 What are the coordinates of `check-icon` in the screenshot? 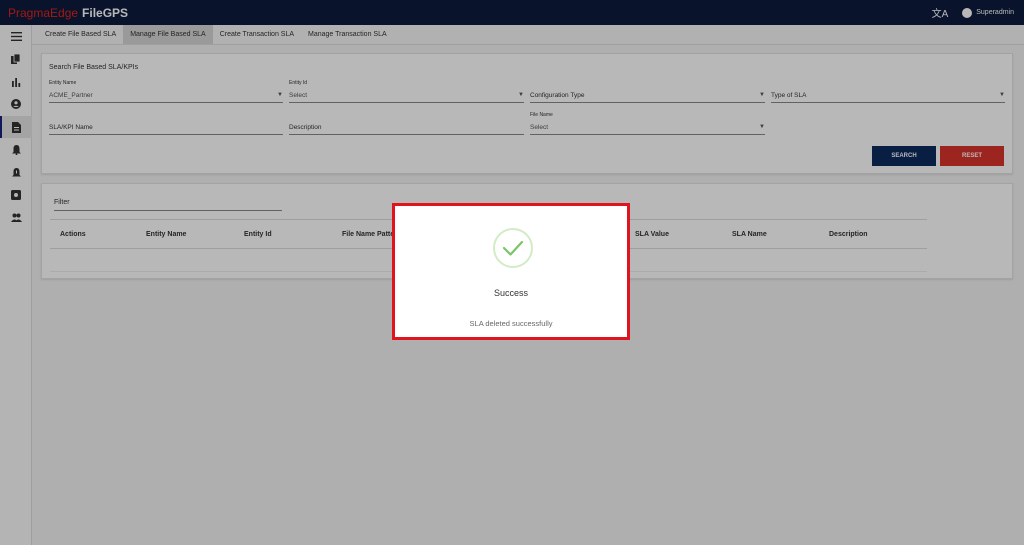 It's located at (513, 248).